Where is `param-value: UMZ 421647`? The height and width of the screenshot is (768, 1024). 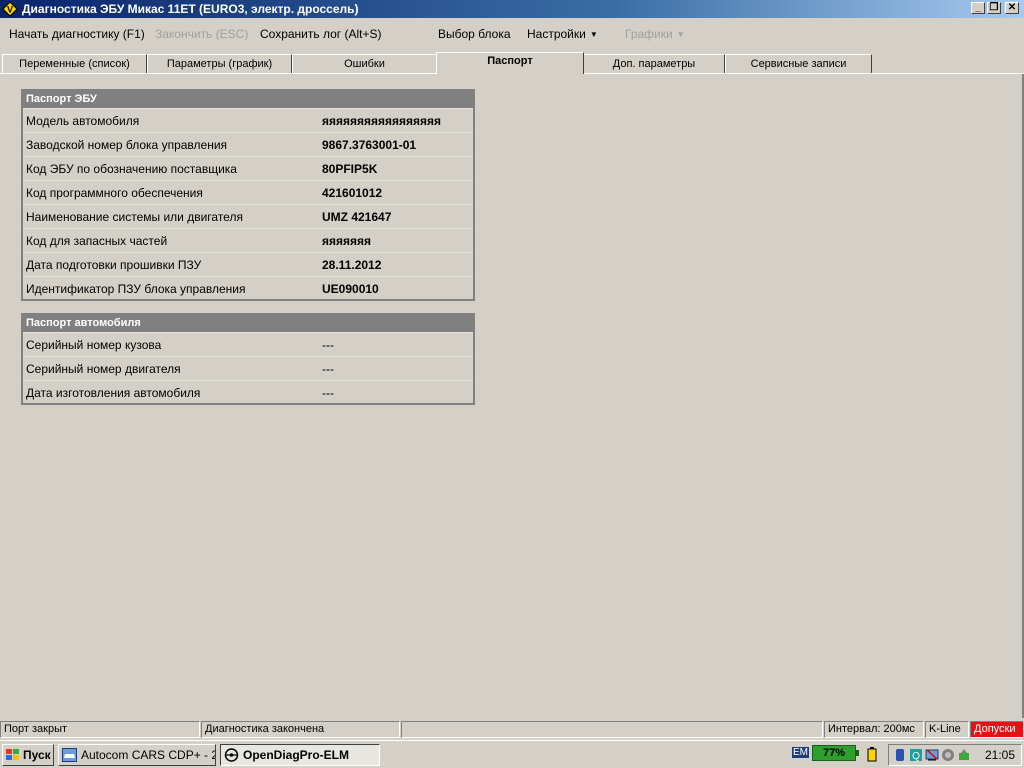
param-value: UMZ 421647 is located at coordinates (357, 217).